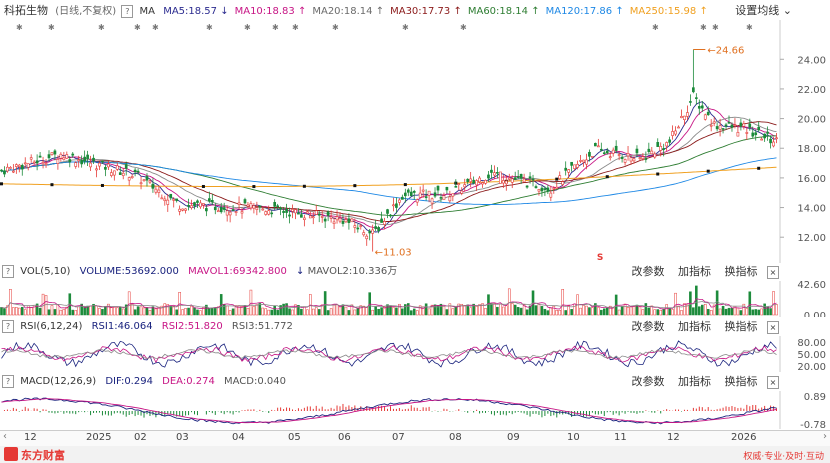 The height and width of the screenshot is (463, 830). I want to click on rsi-chart: 80.0050.0020.00, so click(415, 354).